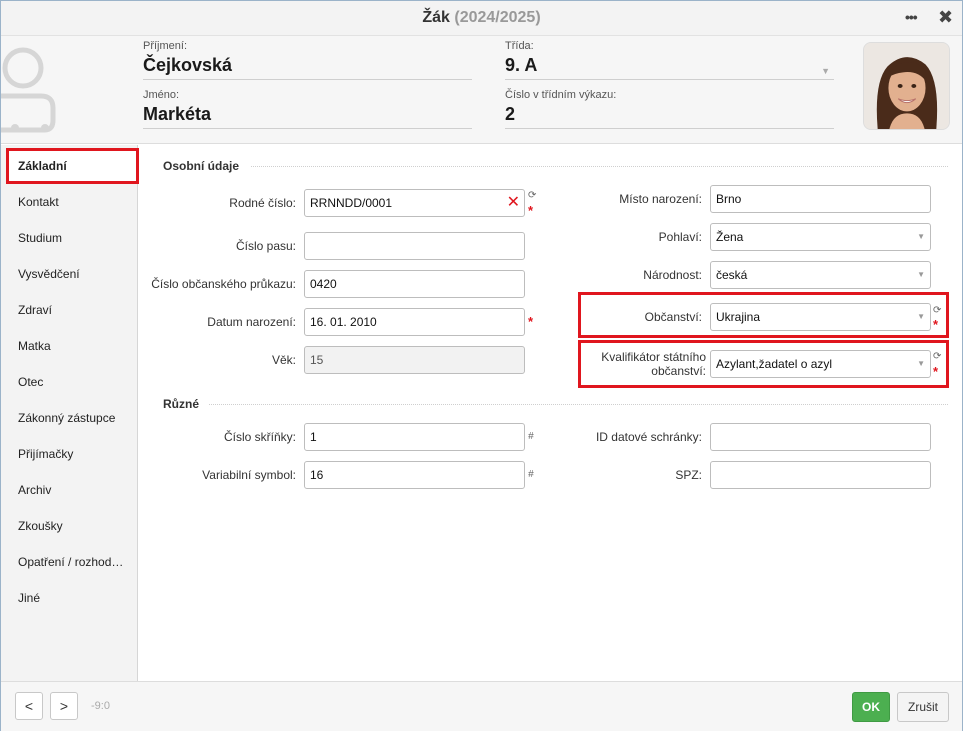 The image size is (963, 731). What do you see at coordinates (69, 454) in the screenshot?
I see `sidebar-item-prijimacky: Přijímačky` at bounding box center [69, 454].